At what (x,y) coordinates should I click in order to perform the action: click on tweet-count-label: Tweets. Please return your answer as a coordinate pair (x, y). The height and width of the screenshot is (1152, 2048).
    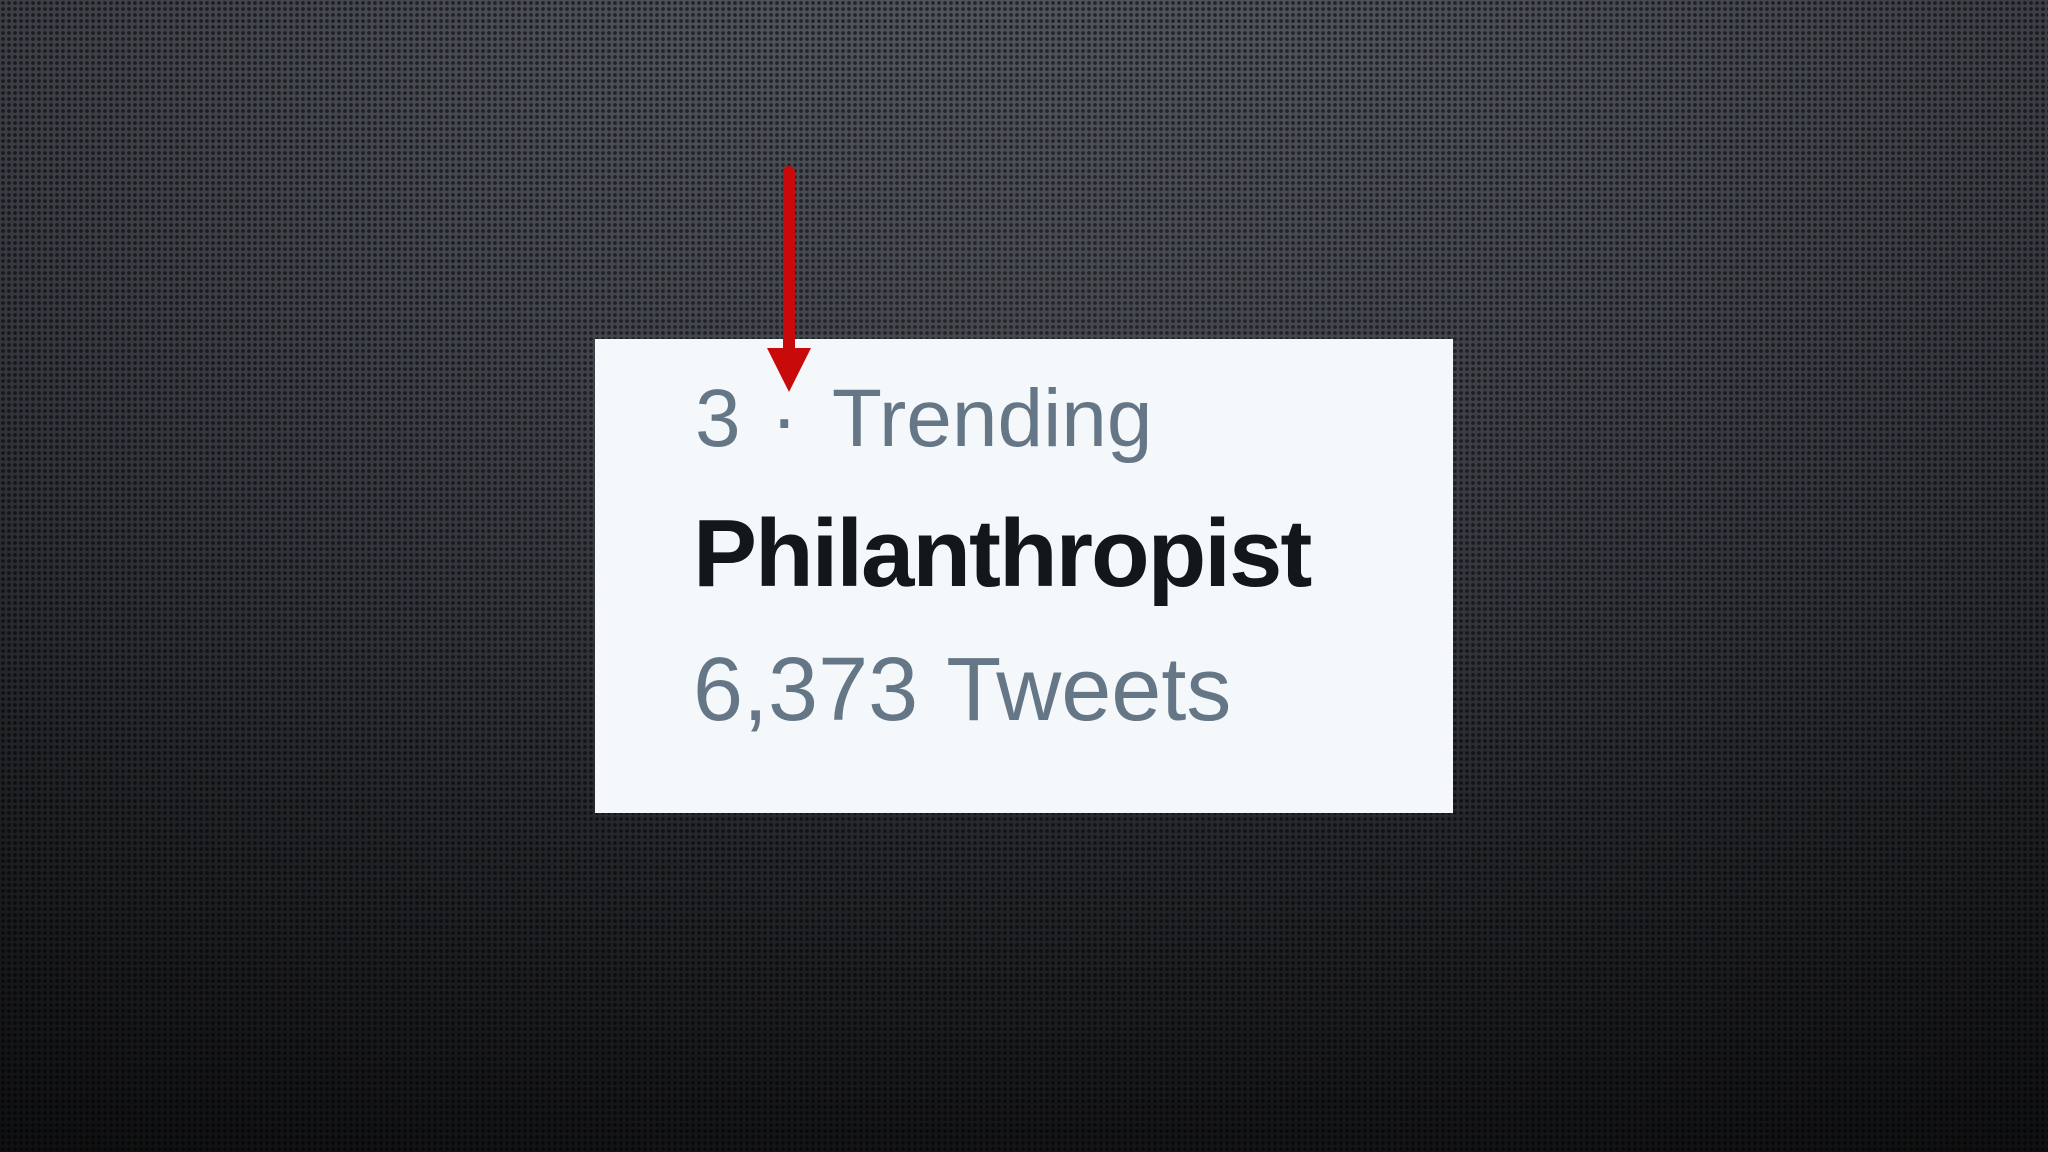
    Looking at the image, I should click on (1089, 690).